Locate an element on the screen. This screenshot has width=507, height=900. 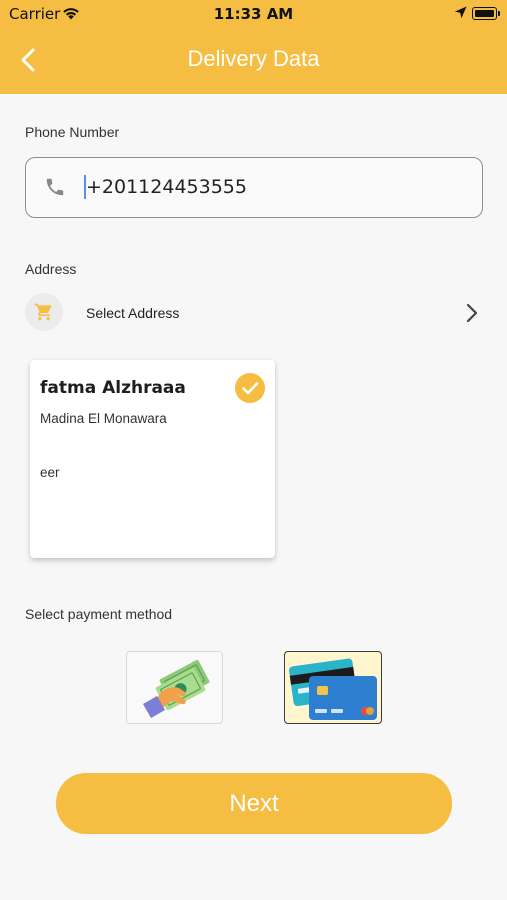
select-address-text: Select Address is located at coordinates (133, 313).